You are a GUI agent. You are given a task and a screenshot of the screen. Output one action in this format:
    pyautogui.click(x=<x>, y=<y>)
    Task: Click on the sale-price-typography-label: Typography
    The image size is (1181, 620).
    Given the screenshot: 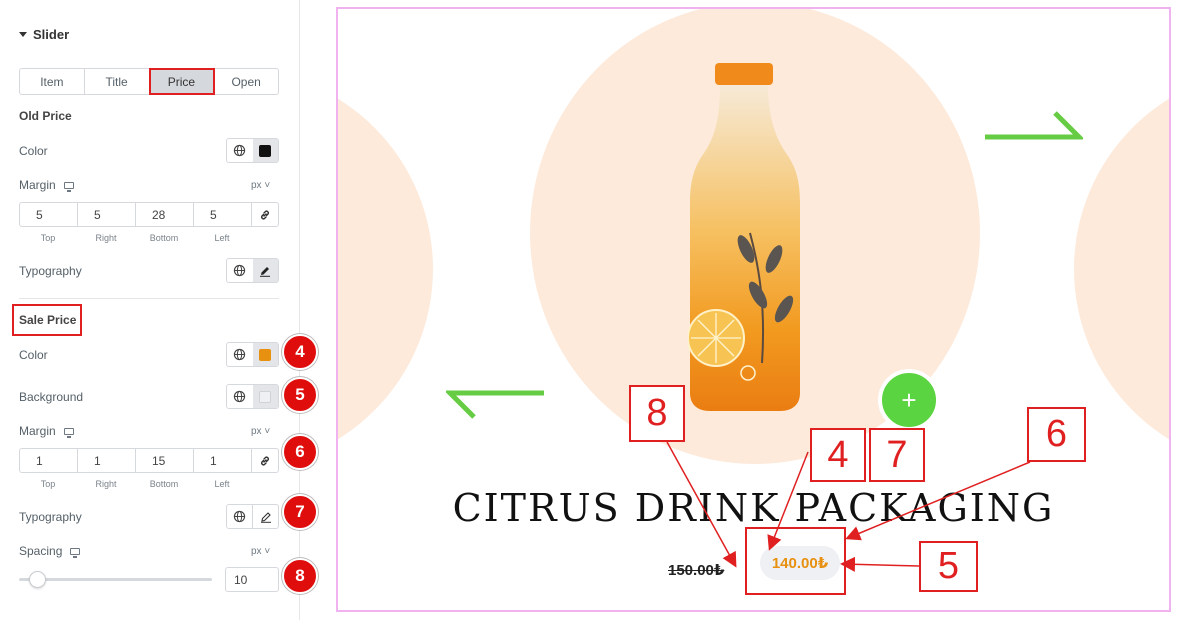 What is the action you would take?
    pyautogui.click(x=50, y=517)
    